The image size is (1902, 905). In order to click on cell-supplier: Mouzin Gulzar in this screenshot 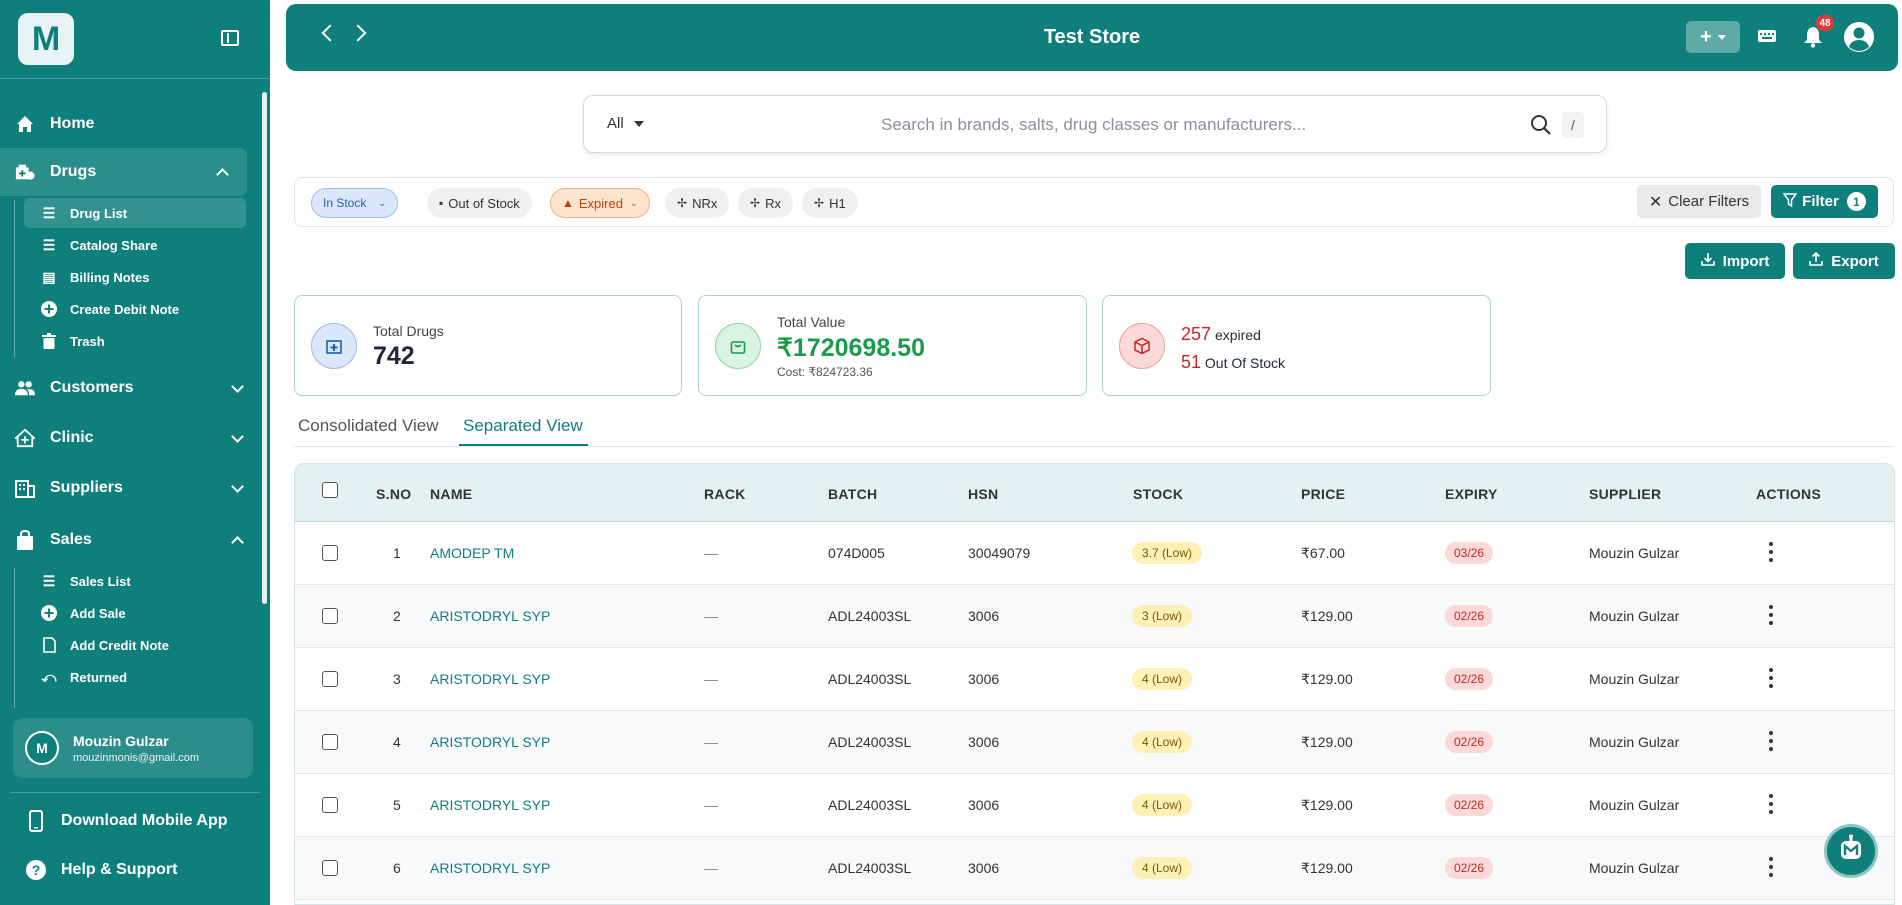, I will do `click(1634, 553)`.